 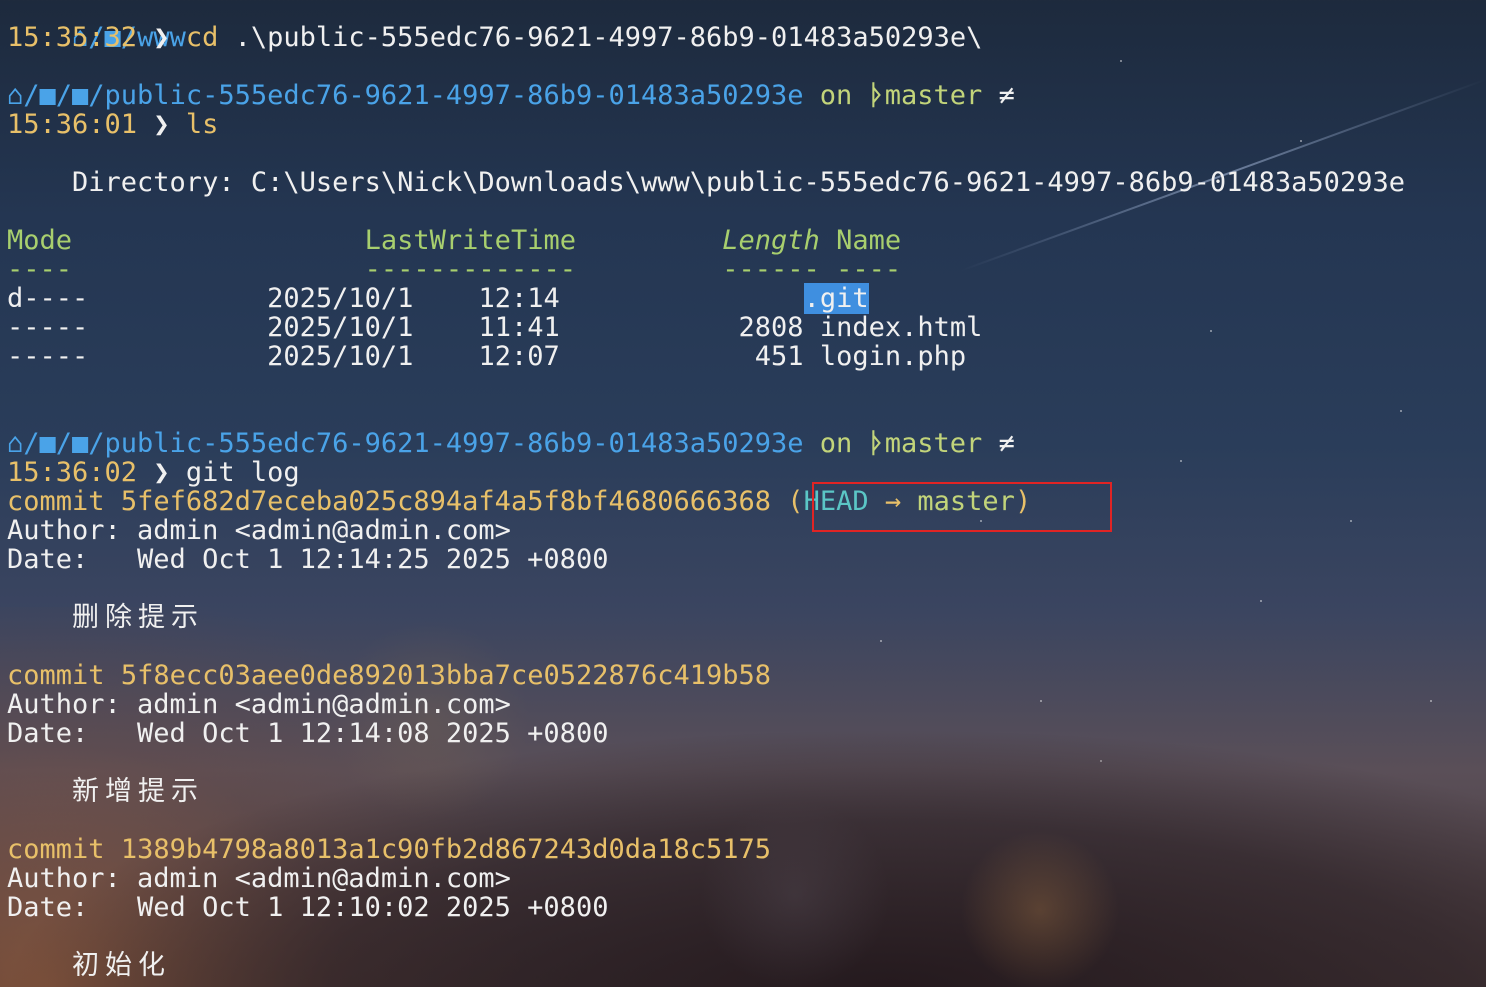 I want to click on ls-time: 12:14, so click(x=519, y=298).